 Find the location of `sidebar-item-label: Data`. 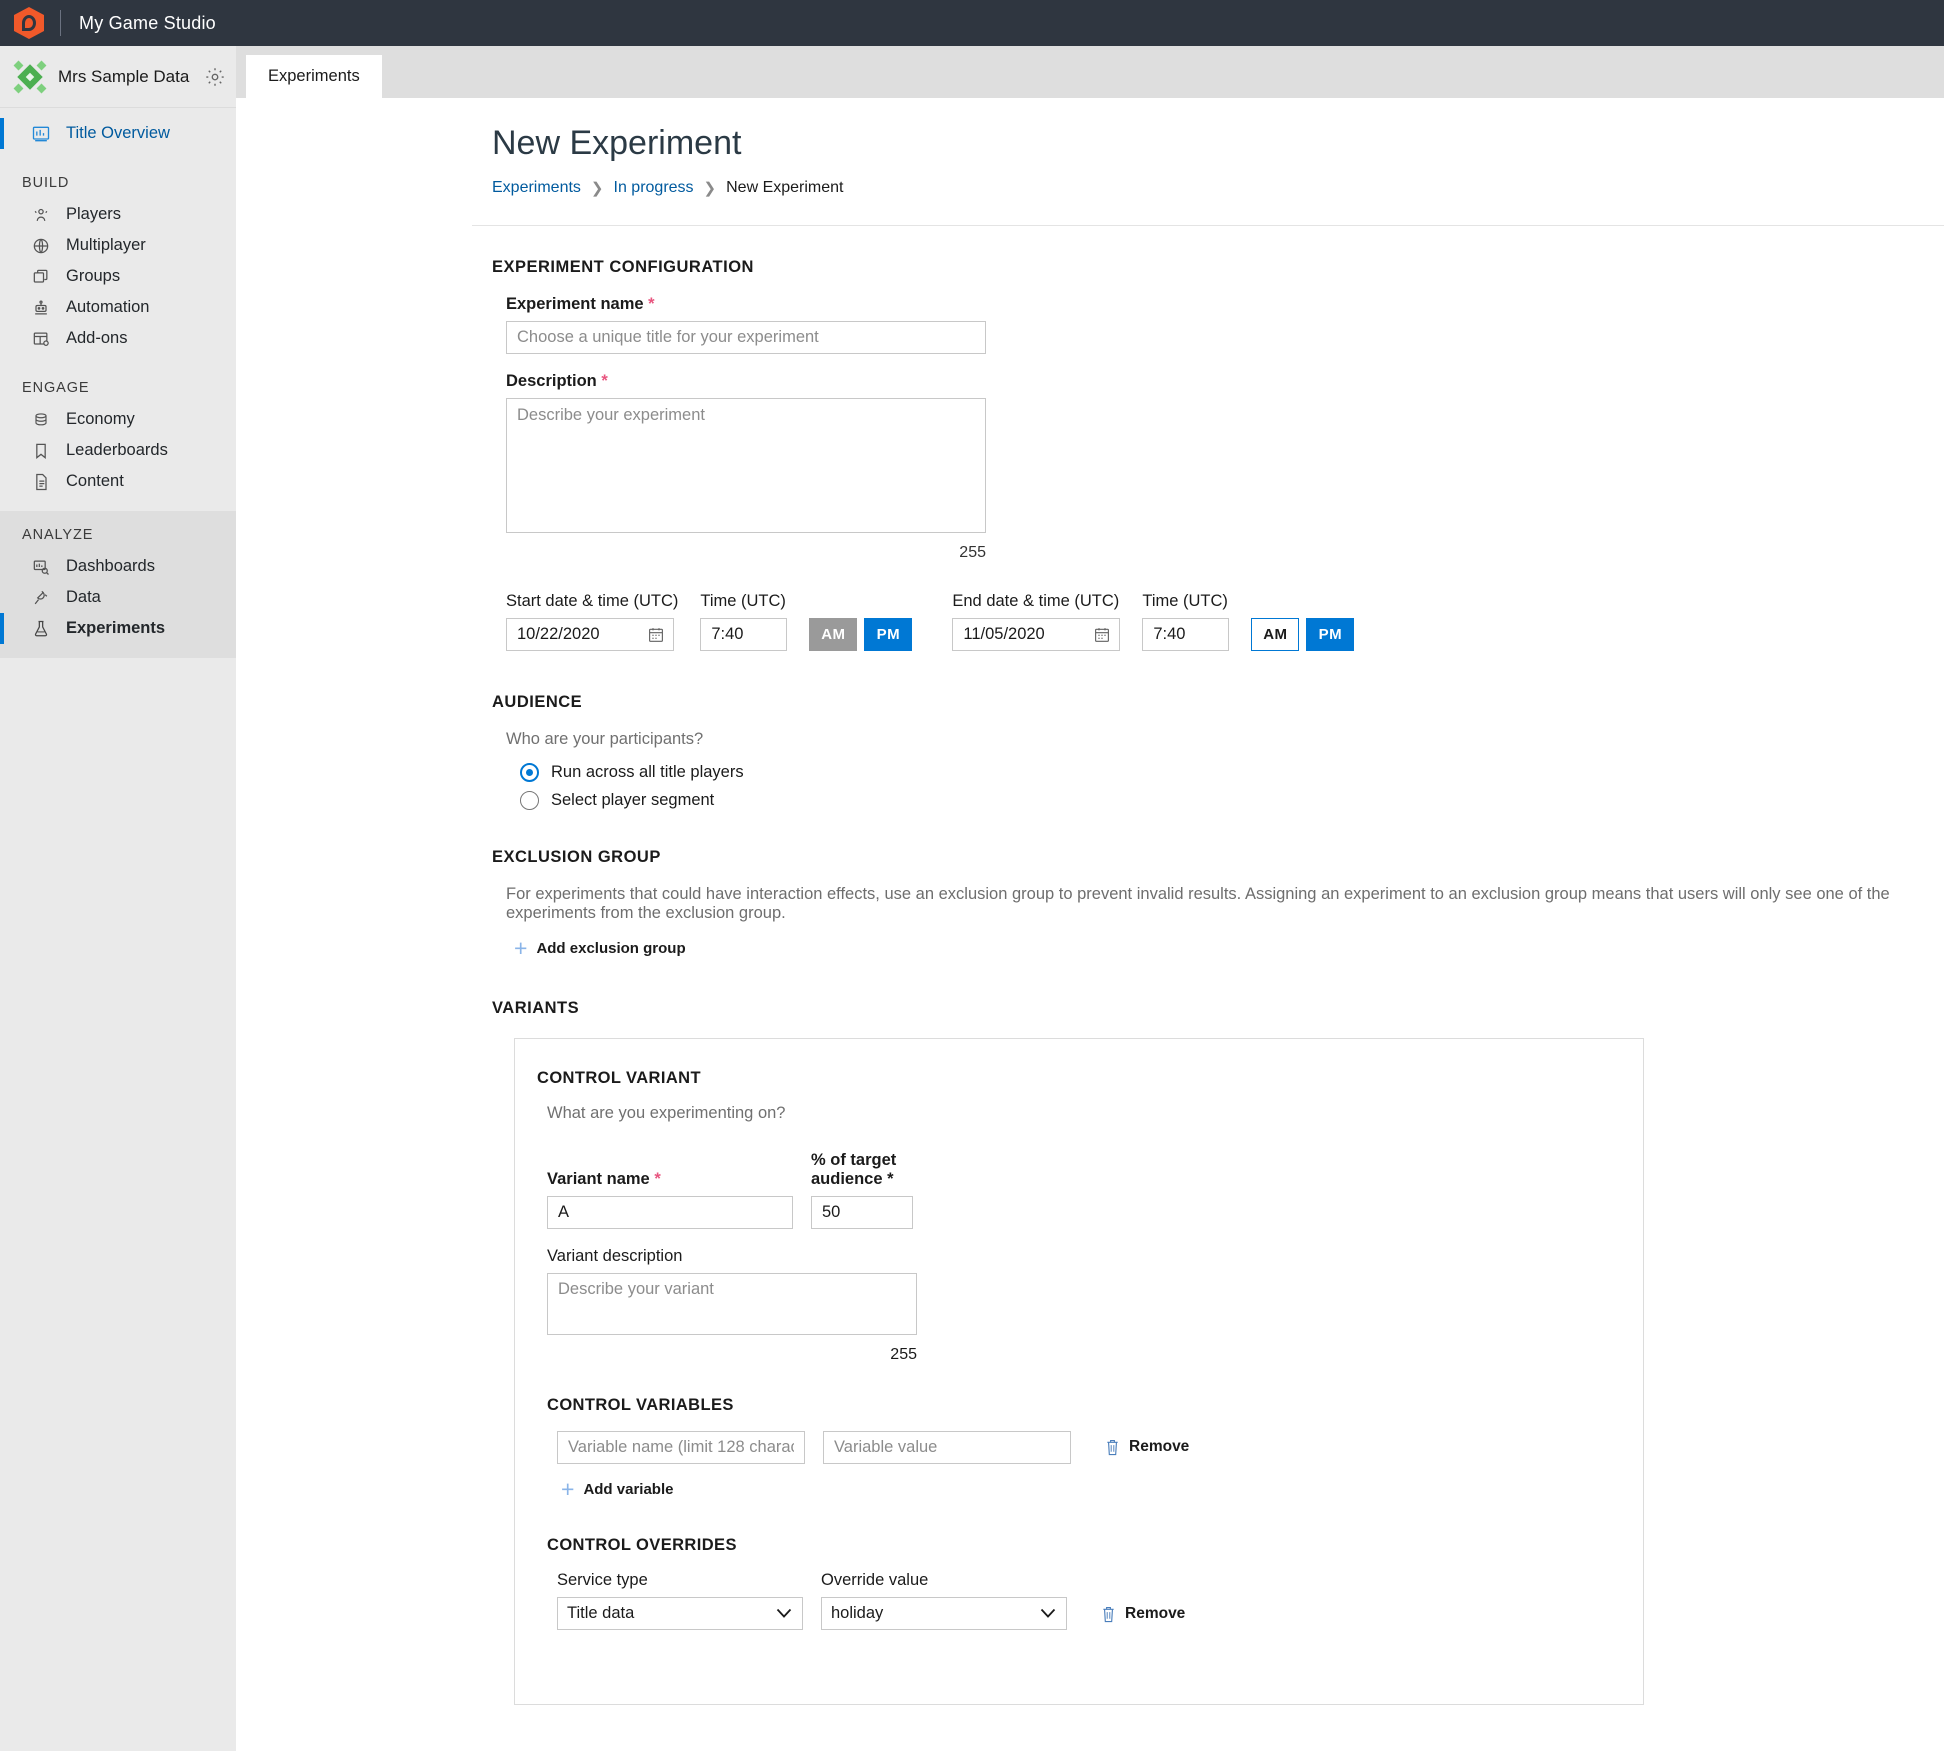

sidebar-item-label: Data is located at coordinates (83, 597).